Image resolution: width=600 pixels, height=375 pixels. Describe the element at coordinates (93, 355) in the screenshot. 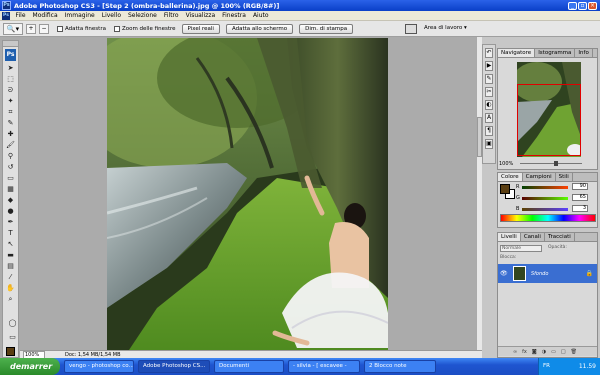

I see `document-size-info: Doc: 1,54 MB/1,54 MB` at that location.